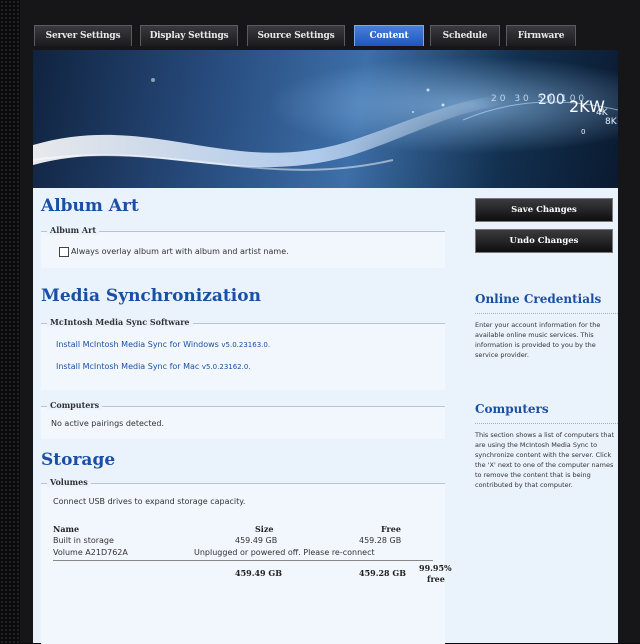  What do you see at coordinates (243, 419) in the screenshot?
I see `computers-fieldset: Computers No active pairings detected.` at bounding box center [243, 419].